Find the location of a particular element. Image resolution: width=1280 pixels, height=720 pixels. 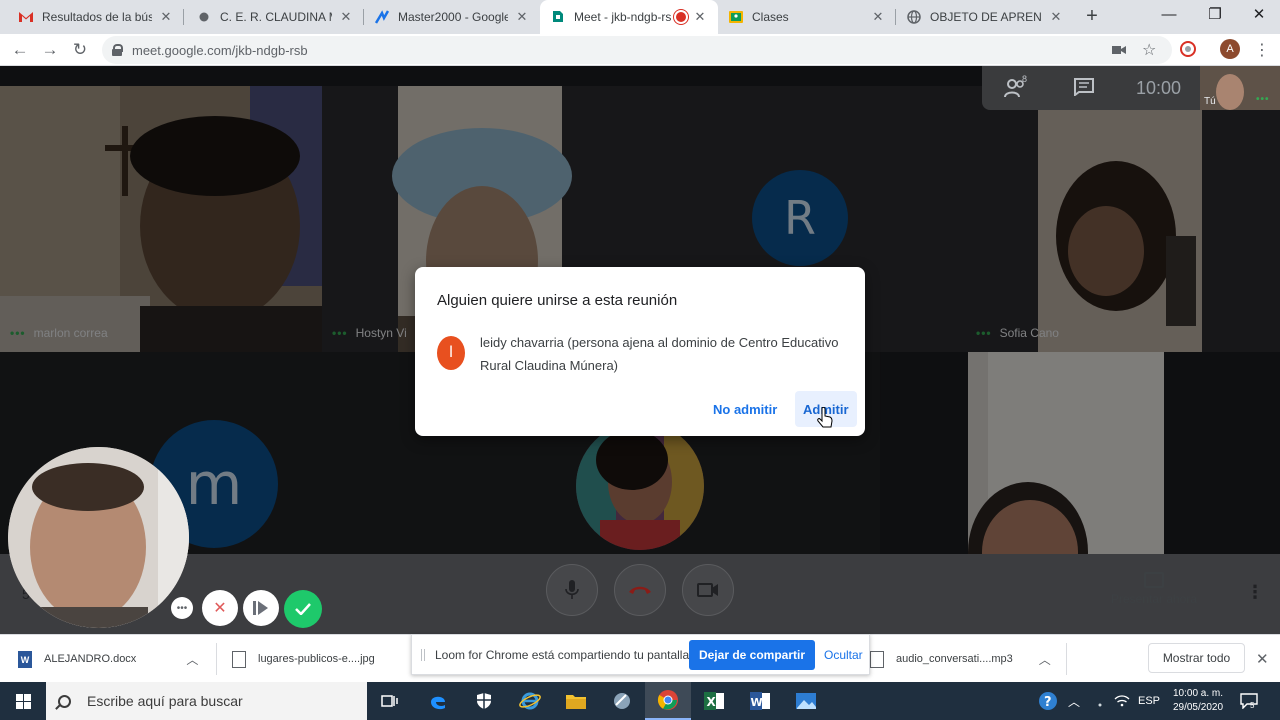

download-item: audio_conversati....mp3 ︿ is located at coordinates (960, 659).